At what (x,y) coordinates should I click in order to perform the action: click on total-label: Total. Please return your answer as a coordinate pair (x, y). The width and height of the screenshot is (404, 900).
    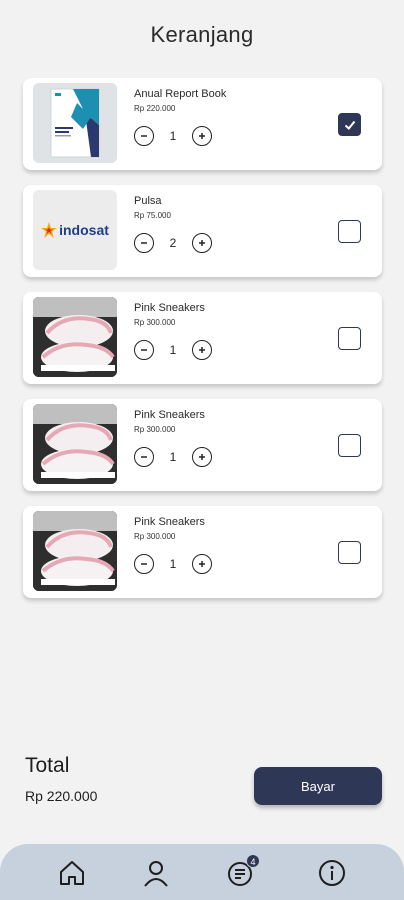
    Looking at the image, I should click on (47, 765).